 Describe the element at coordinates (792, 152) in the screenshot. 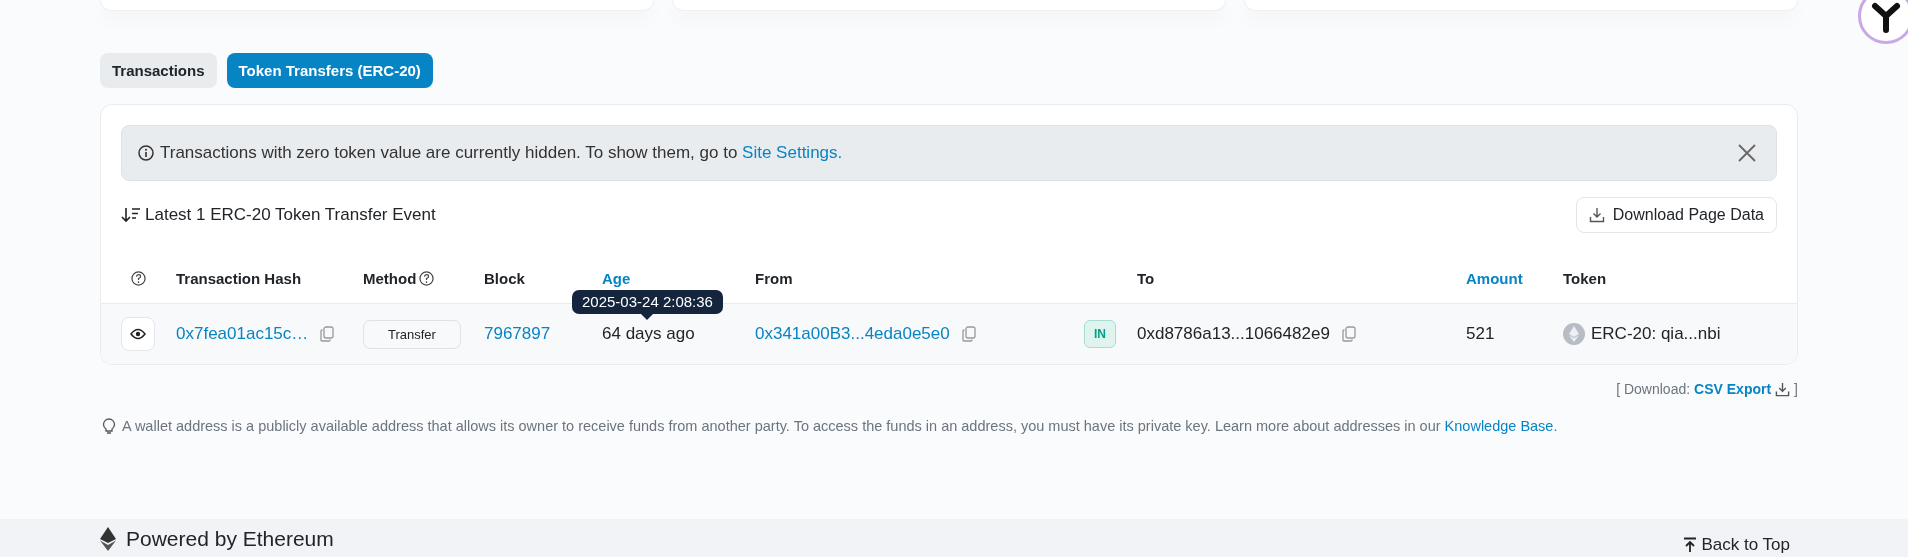

I see `site-settings-link: Site Settings.` at that location.